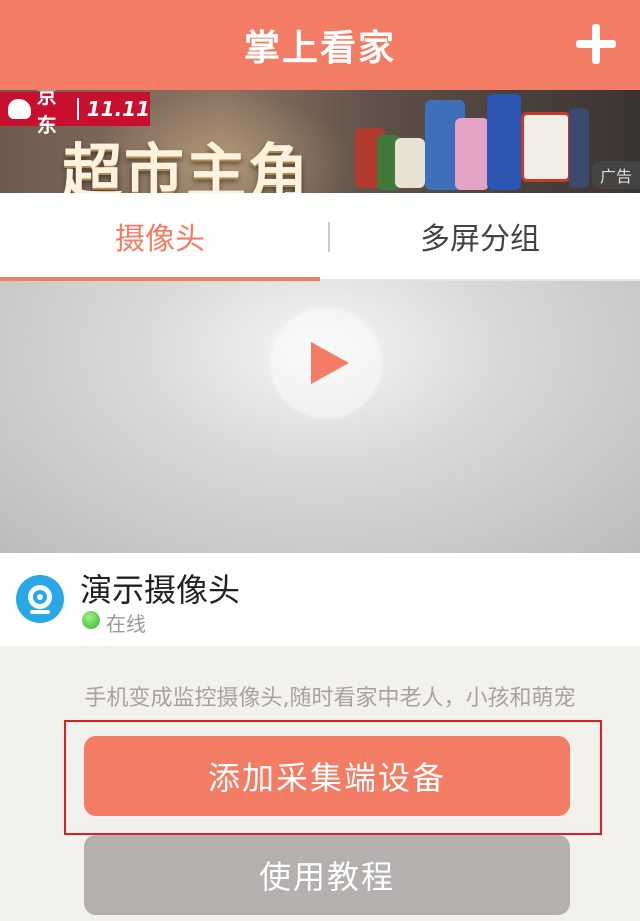 This screenshot has height=921, width=640. What do you see at coordinates (126, 624) in the screenshot?
I see `camera-status: 在线` at bounding box center [126, 624].